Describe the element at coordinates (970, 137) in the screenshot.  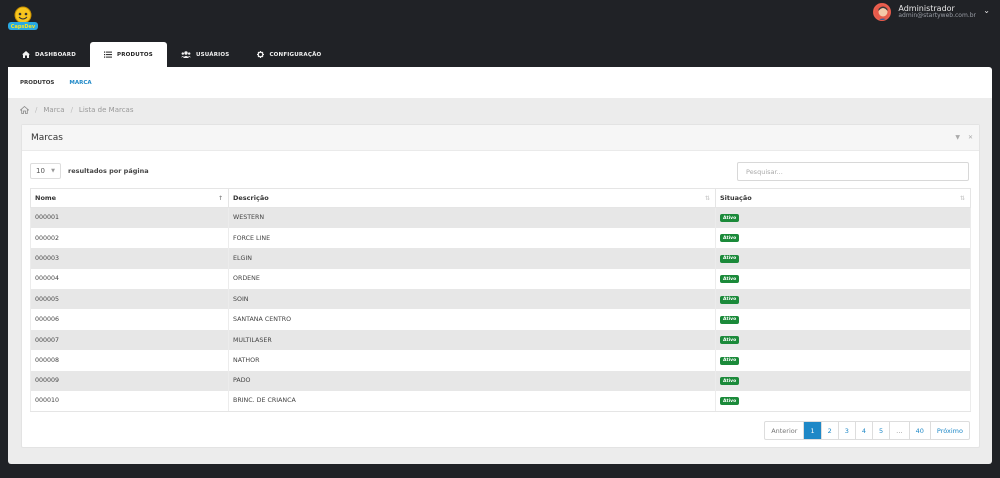
I see `close-icon: ✕` at that location.